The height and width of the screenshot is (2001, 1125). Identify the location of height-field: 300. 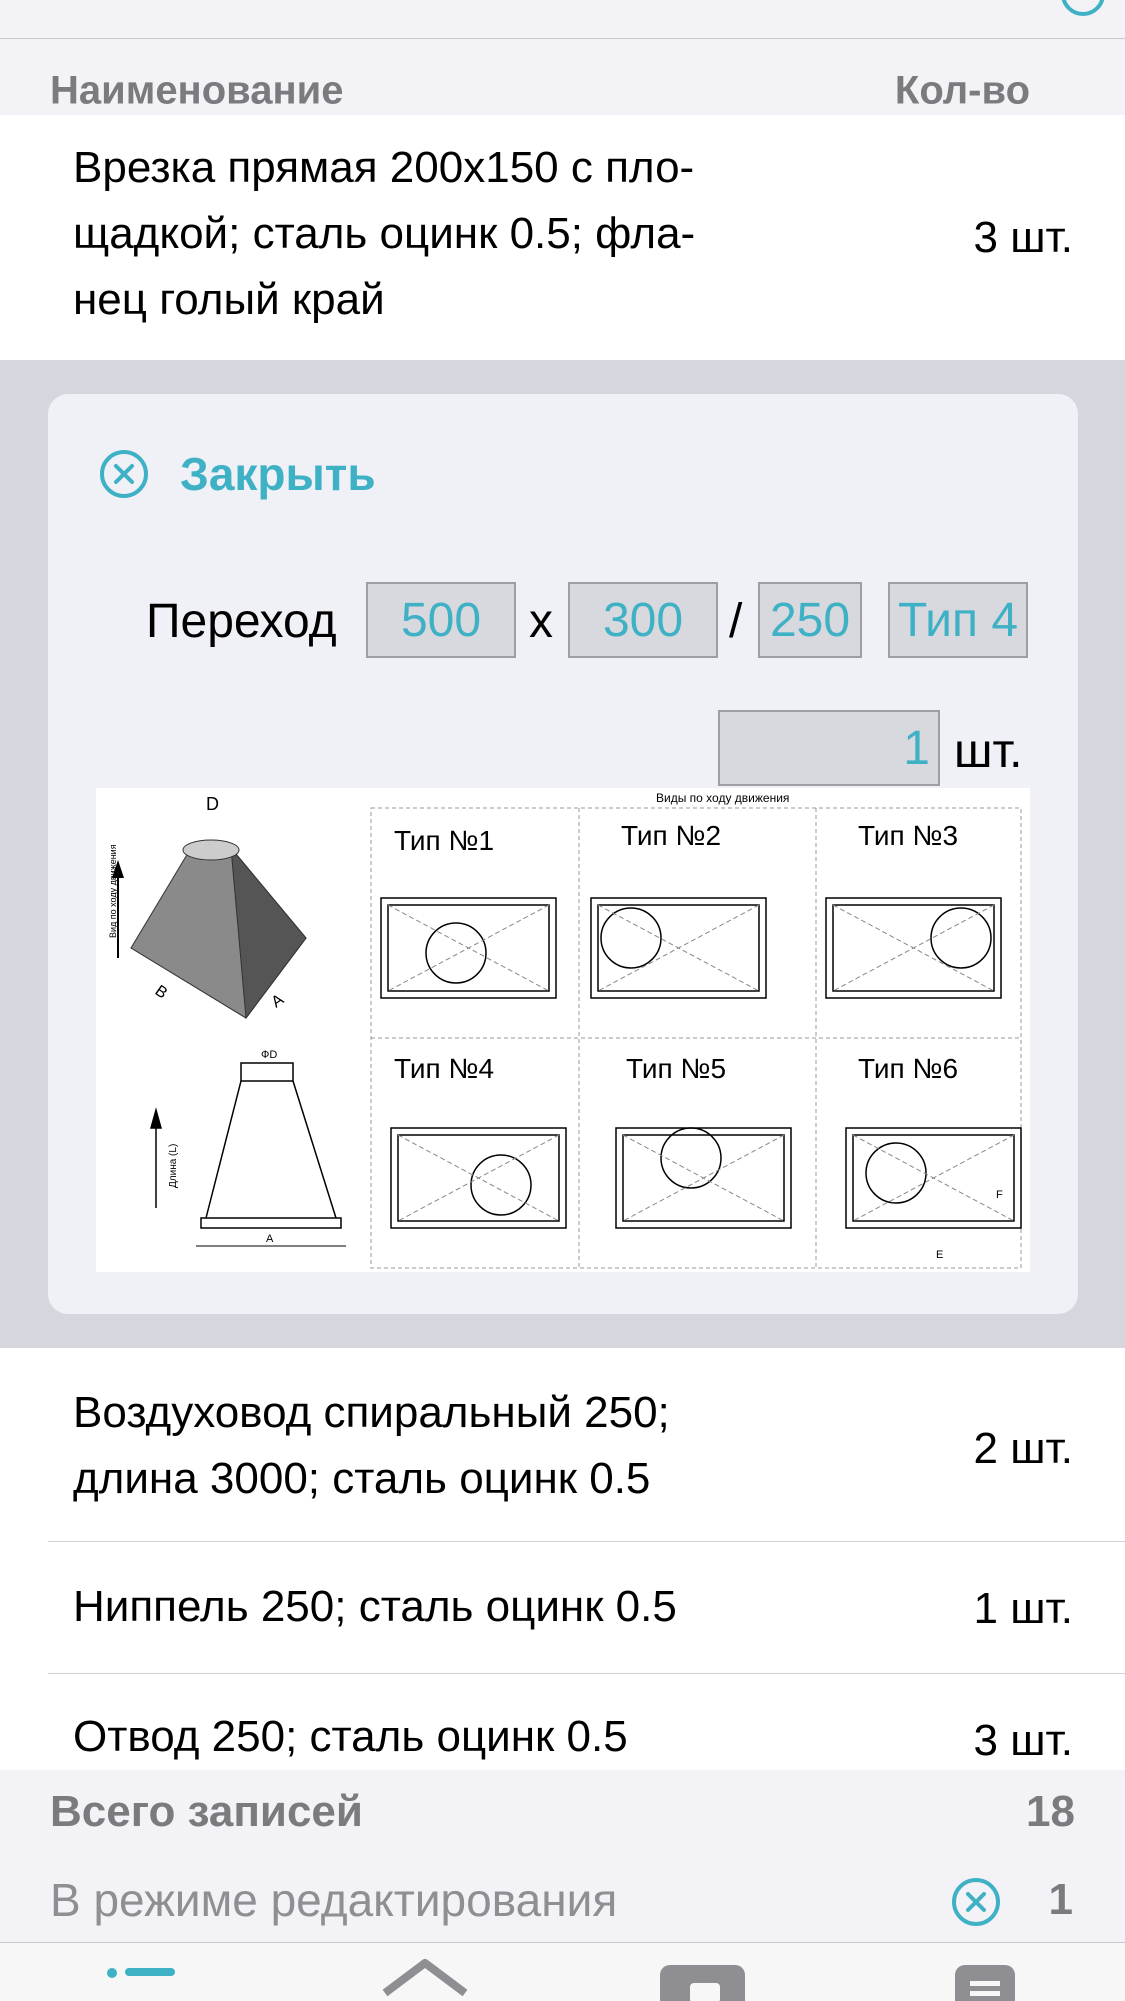
(643, 620).